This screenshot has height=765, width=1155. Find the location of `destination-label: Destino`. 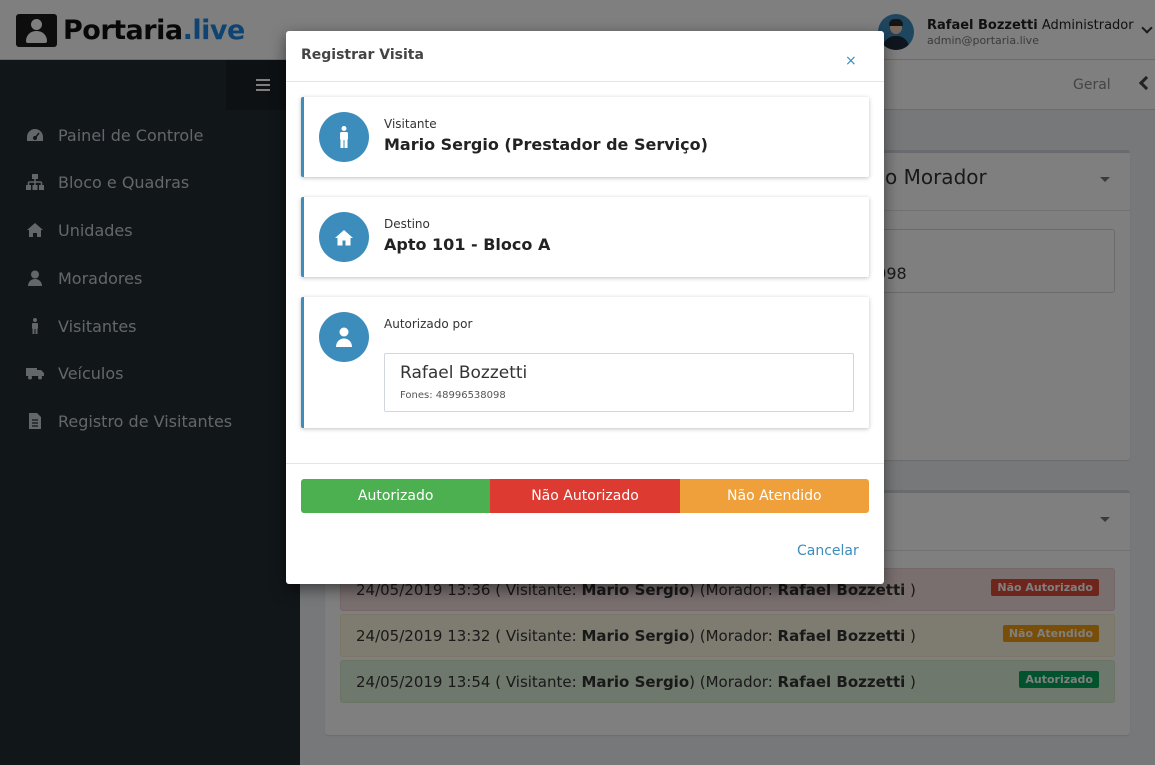

destination-label: Destino is located at coordinates (407, 224).